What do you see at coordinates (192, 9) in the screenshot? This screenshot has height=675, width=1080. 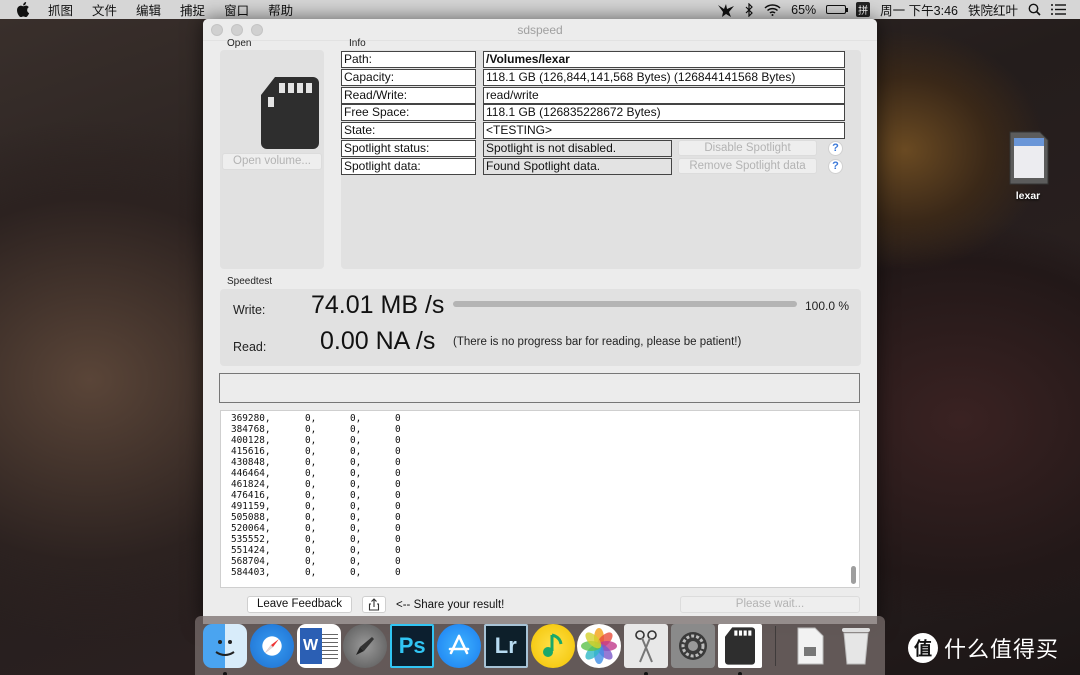 I see `menu-capture: 捕捉` at bounding box center [192, 9].